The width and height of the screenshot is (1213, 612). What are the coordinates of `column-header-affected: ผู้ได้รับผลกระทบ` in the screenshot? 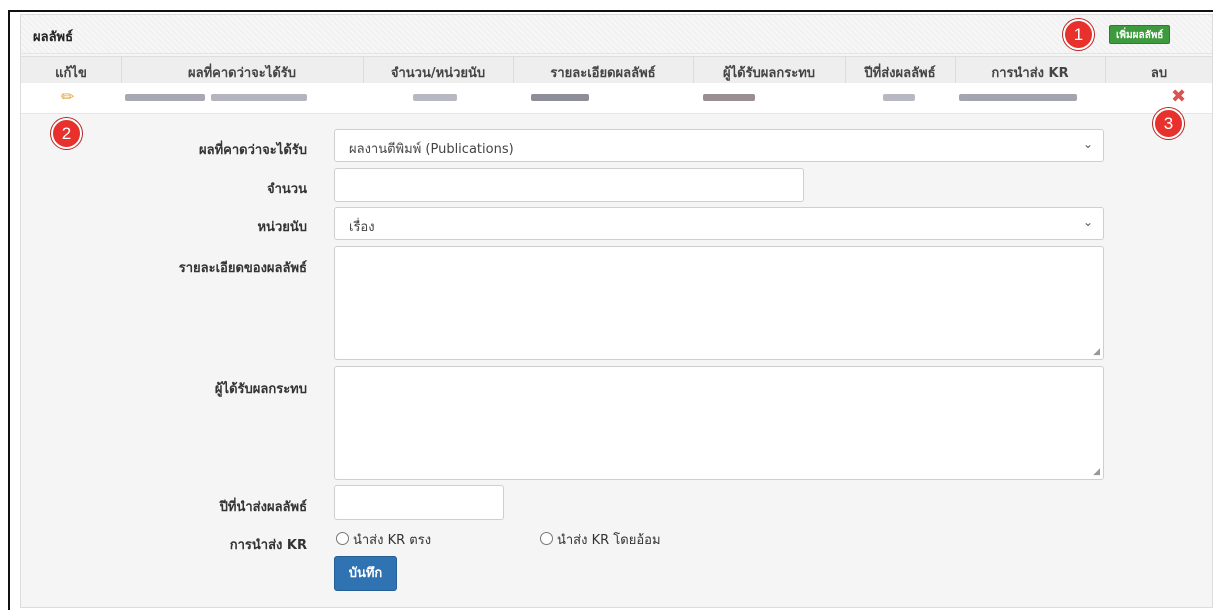 It's located at (769, 73).